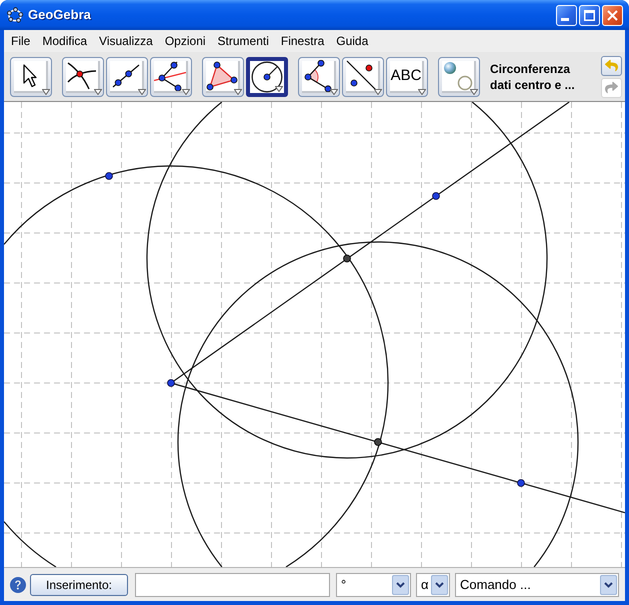 This screenshot has width=629, height=605. I want to click on intersecting-curves-icon, so click(82, 76).